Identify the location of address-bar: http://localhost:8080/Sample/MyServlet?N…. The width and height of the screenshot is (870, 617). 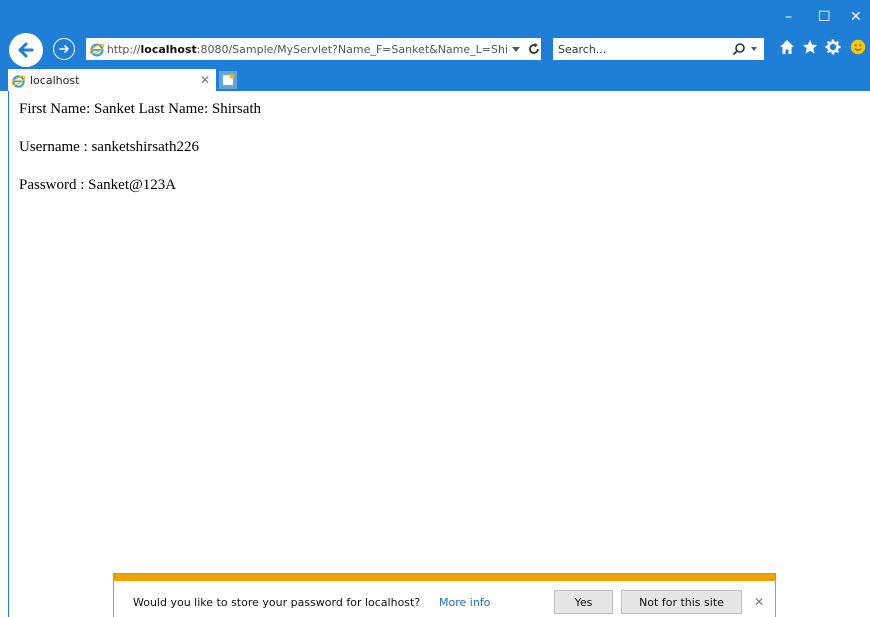
(313, 49).